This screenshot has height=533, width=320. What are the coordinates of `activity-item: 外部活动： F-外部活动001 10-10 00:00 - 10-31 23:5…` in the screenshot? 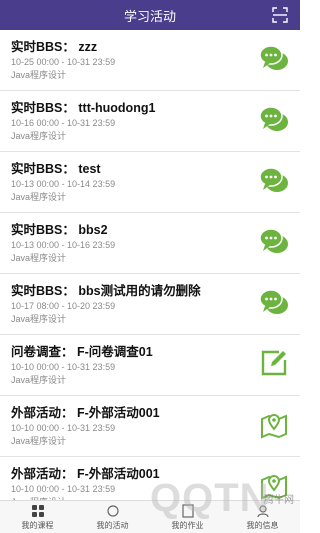 It's located at (150, 426).